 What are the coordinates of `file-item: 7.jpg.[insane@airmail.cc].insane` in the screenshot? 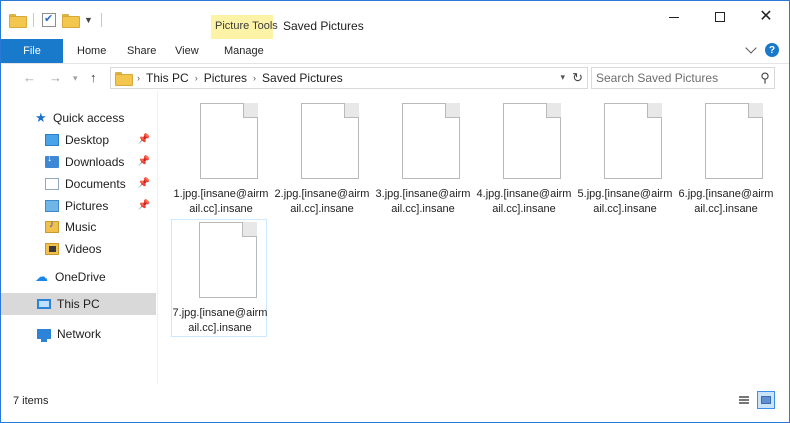 It's located at (219, 278).